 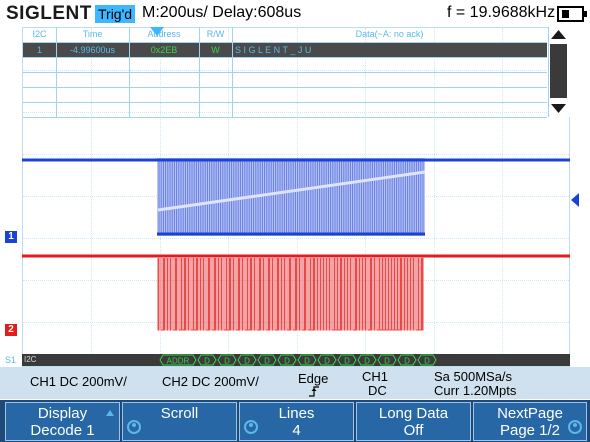 What do you see at coordinates (296, 413) in the screenshot?
I see `softkey-label: Lines` at bounding box center [296, 413].